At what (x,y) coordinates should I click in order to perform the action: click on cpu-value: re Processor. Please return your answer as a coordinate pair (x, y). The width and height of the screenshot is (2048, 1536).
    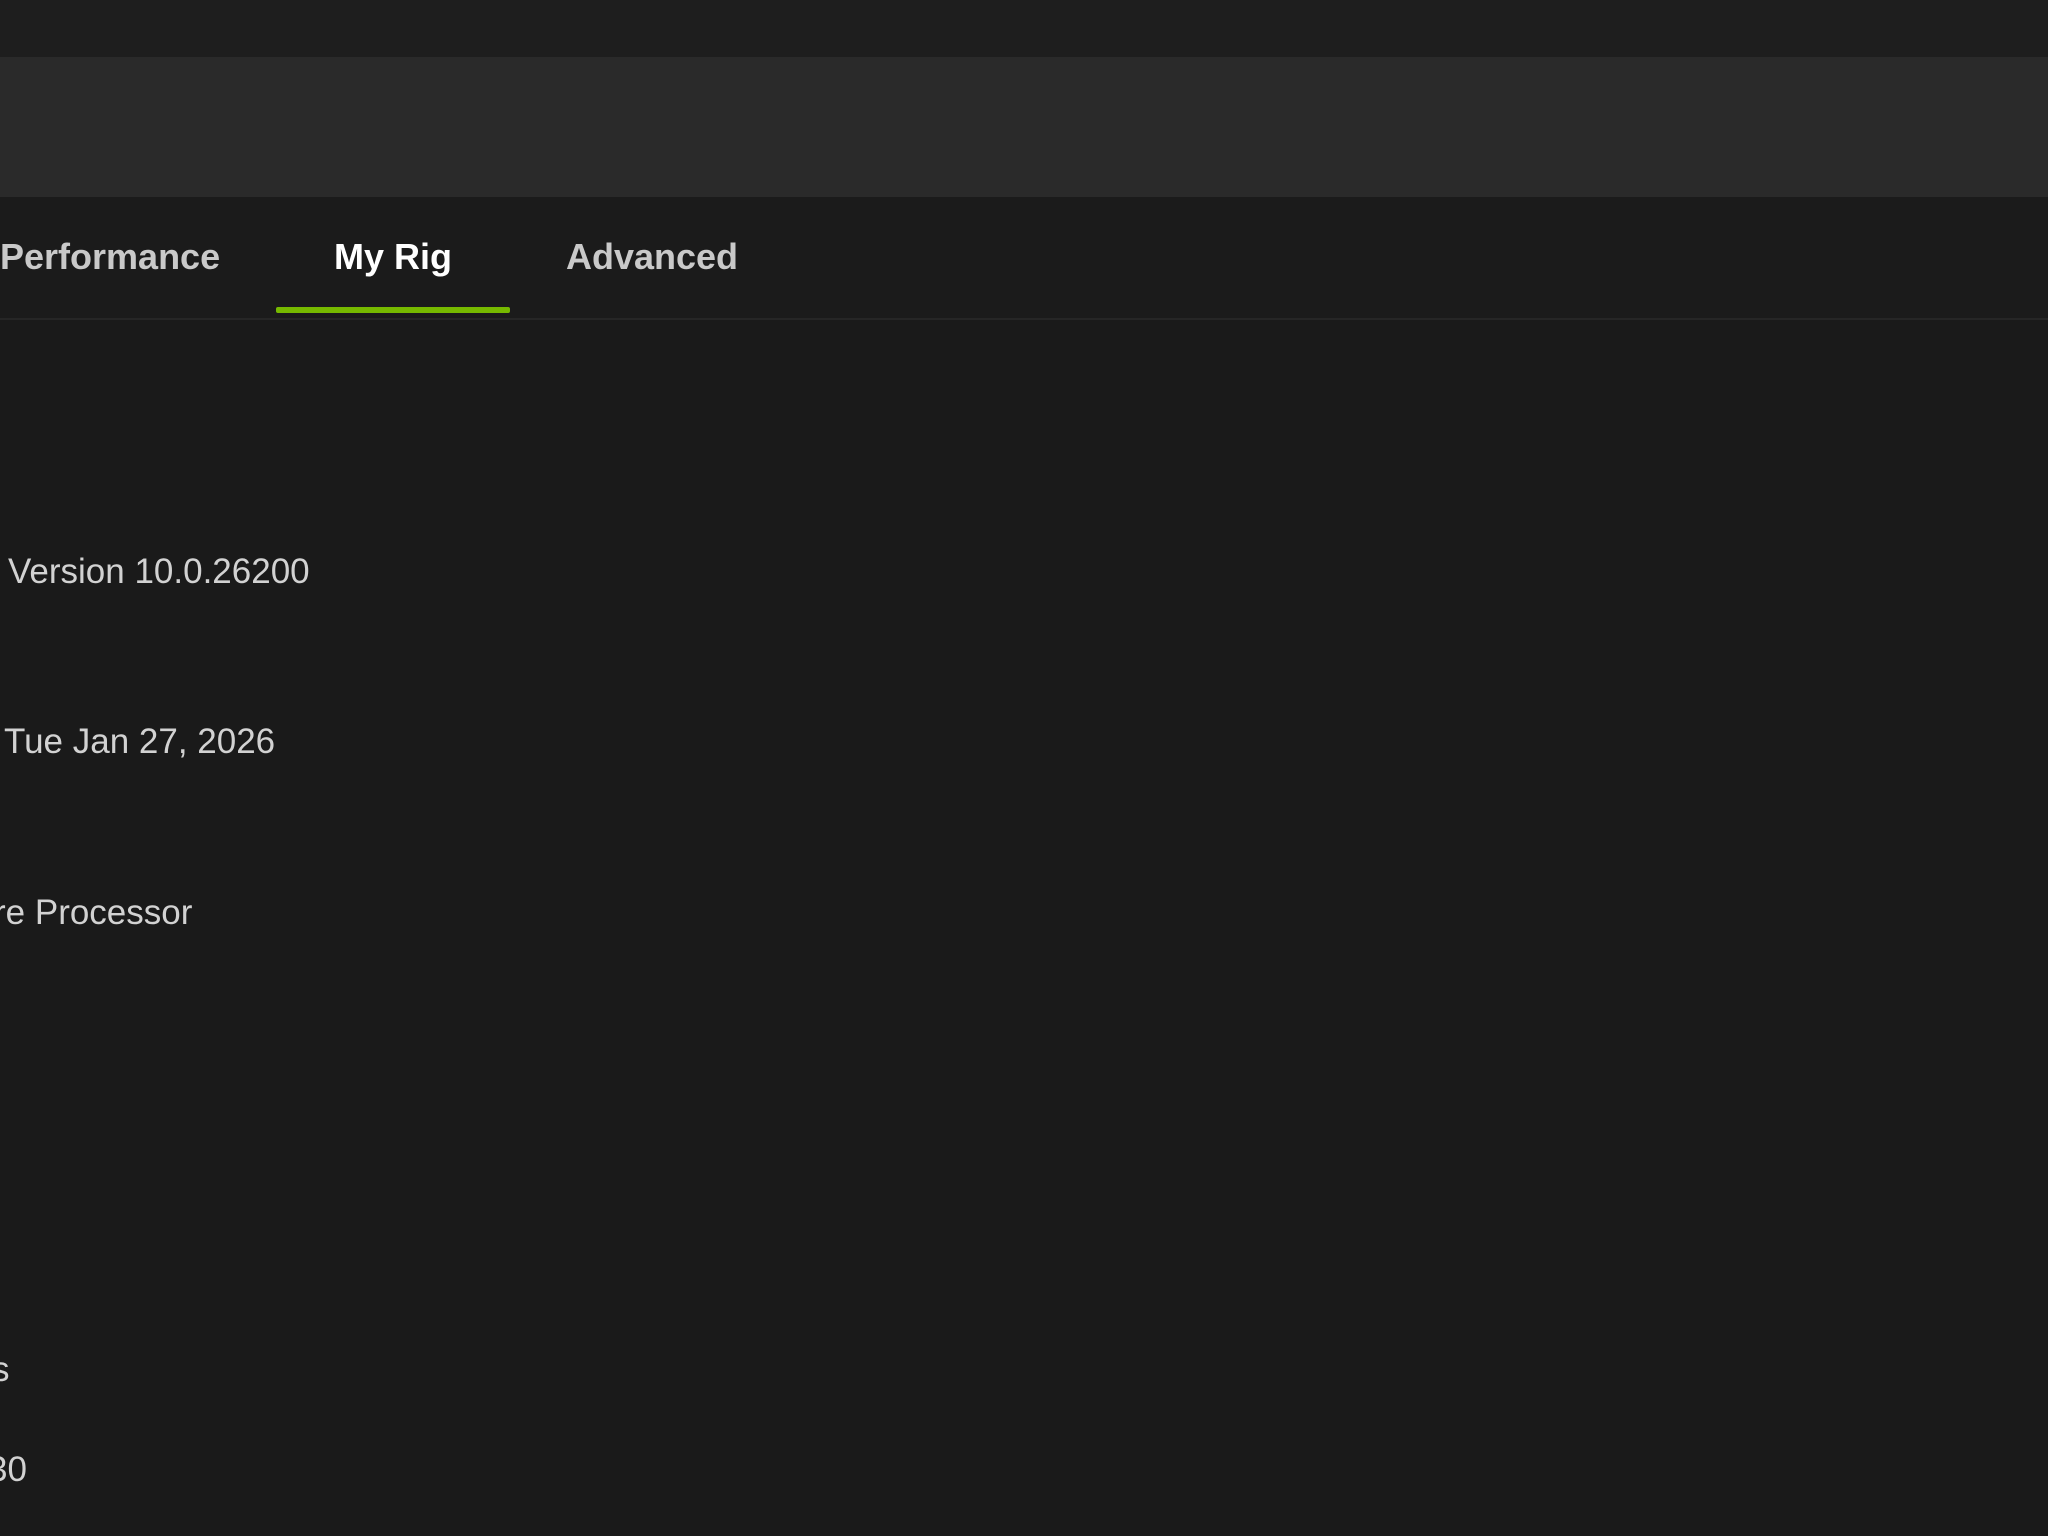
    Looking at the image, I should click on (96, 912).